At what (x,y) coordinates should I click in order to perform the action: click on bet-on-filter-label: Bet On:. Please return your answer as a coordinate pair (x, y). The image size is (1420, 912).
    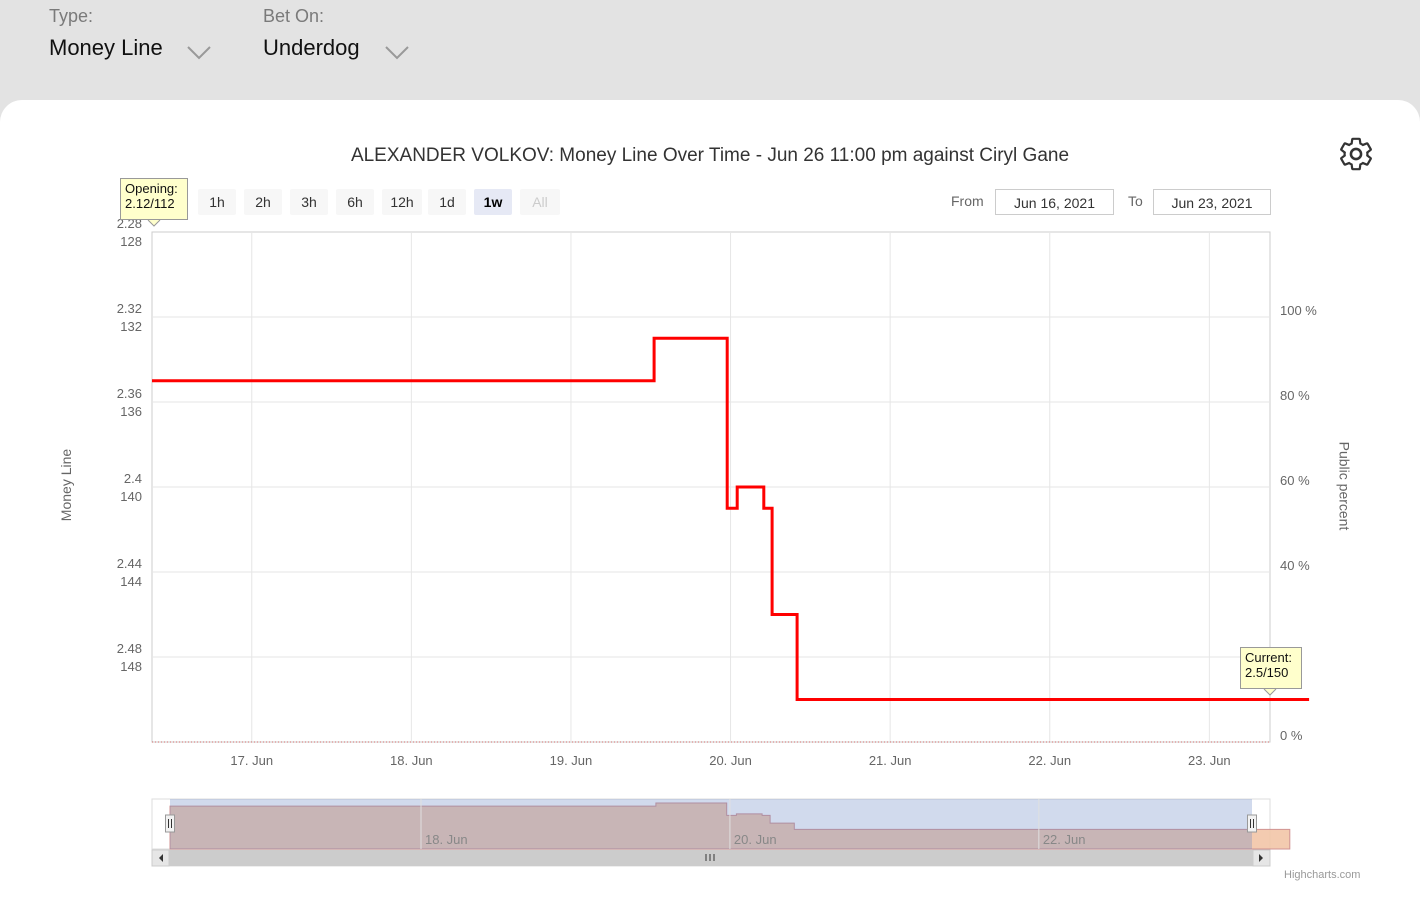
    Looking at the image, I should click on (294, 16).